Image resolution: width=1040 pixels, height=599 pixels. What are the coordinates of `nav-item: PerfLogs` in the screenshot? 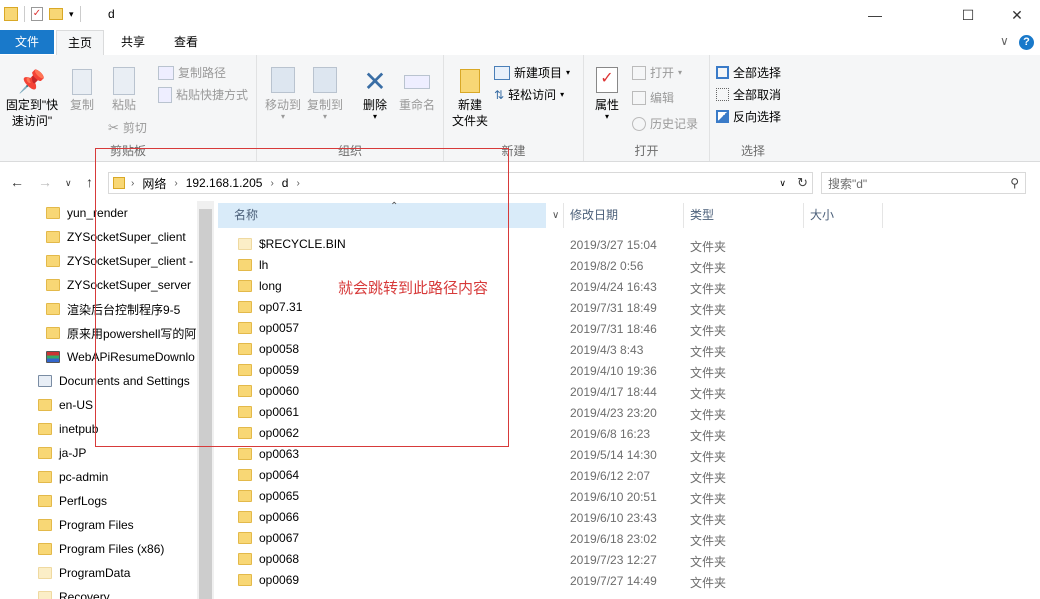 It's located at (72, 501).